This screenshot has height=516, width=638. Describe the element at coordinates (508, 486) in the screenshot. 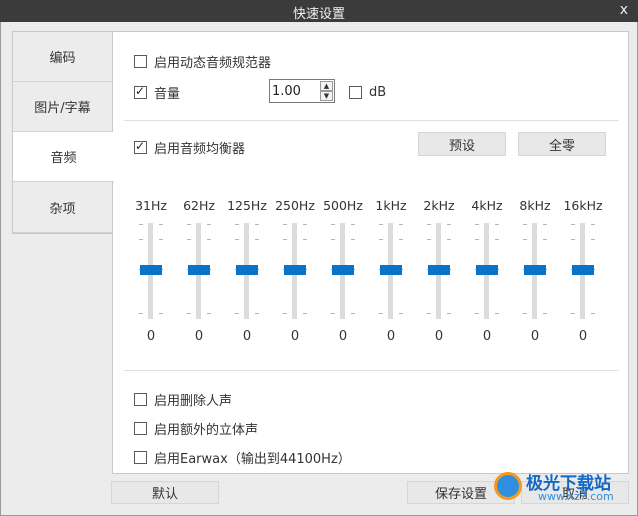

I see `brand-logo-icon` at that location.